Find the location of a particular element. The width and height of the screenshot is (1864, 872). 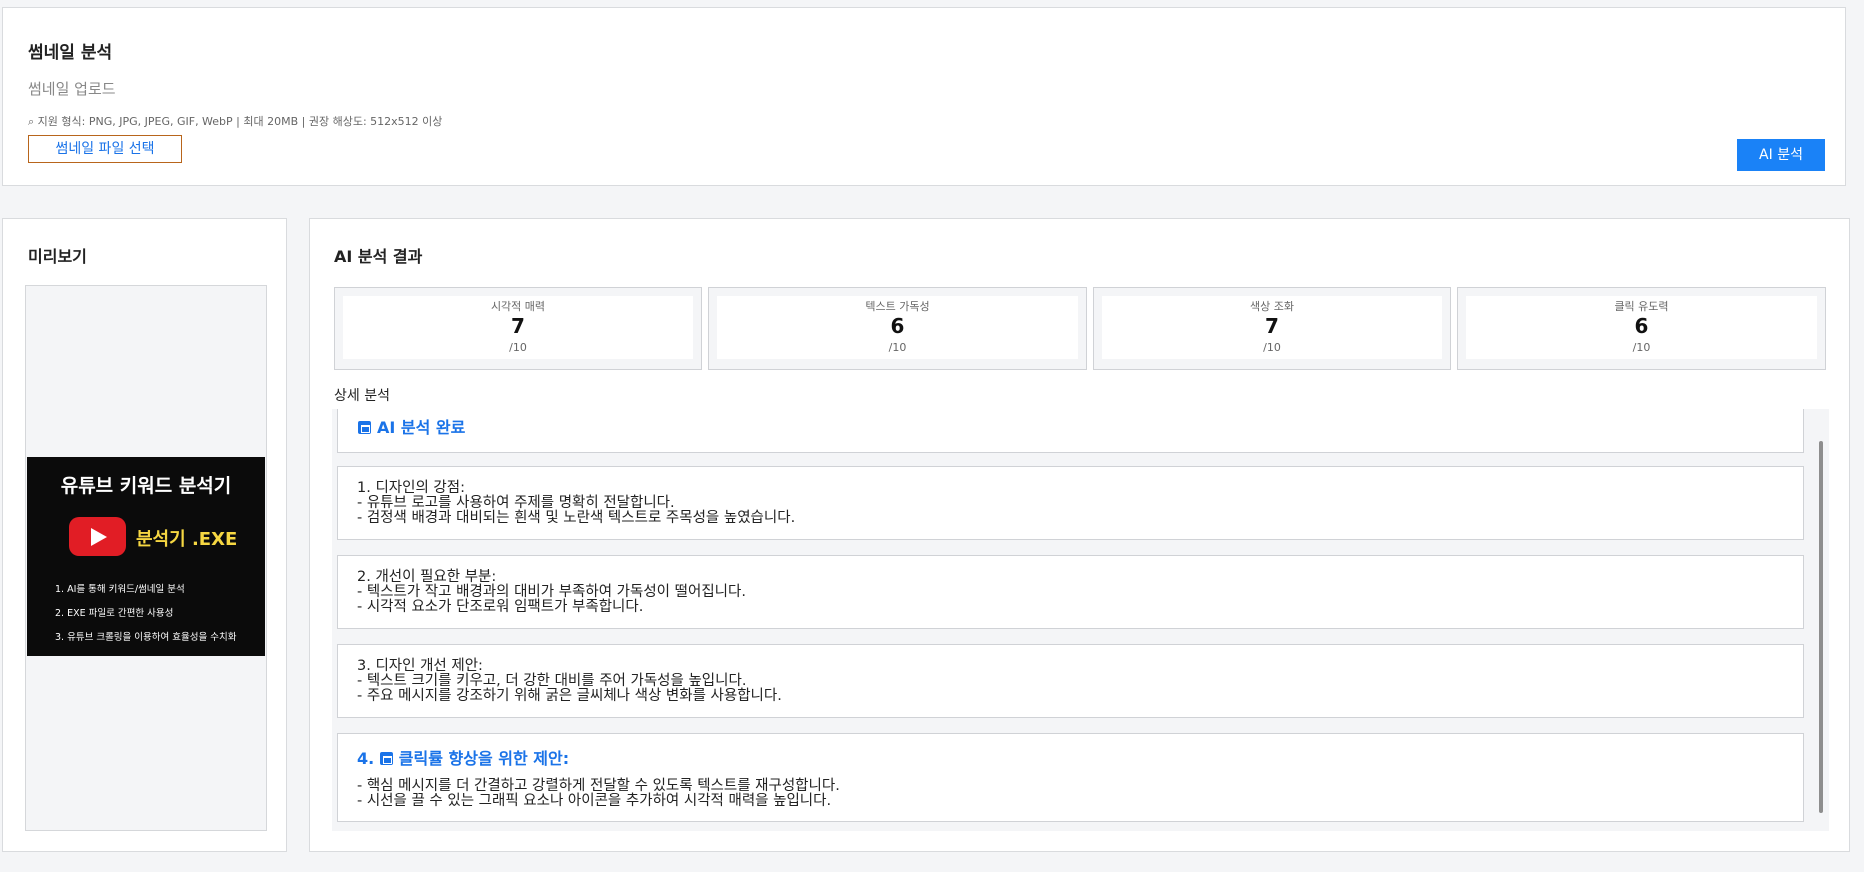

score-name: 시각적 매력 is located at coordinates (518, 306).